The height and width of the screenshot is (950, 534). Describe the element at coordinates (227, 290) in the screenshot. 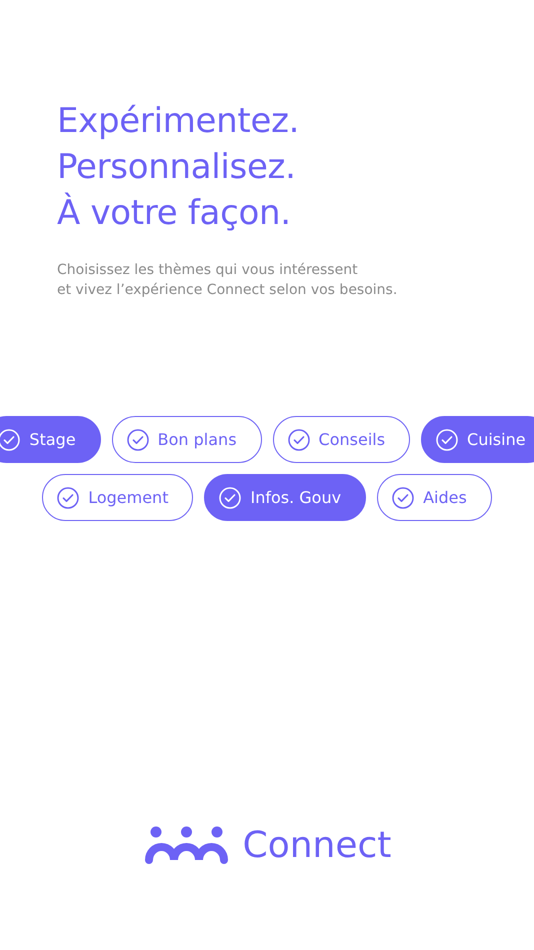

I see `subtitle: et vivez l’expérience Connect selon vos besoins.` at that location.